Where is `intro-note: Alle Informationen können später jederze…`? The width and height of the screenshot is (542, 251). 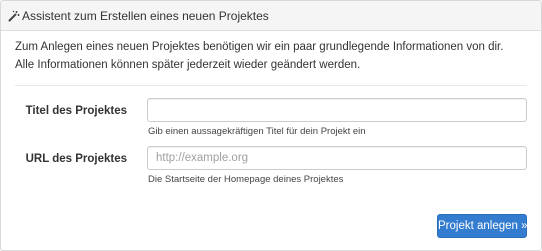
intro-note: Alle Informationen können später jederze… is located at coordinates (188, 65).